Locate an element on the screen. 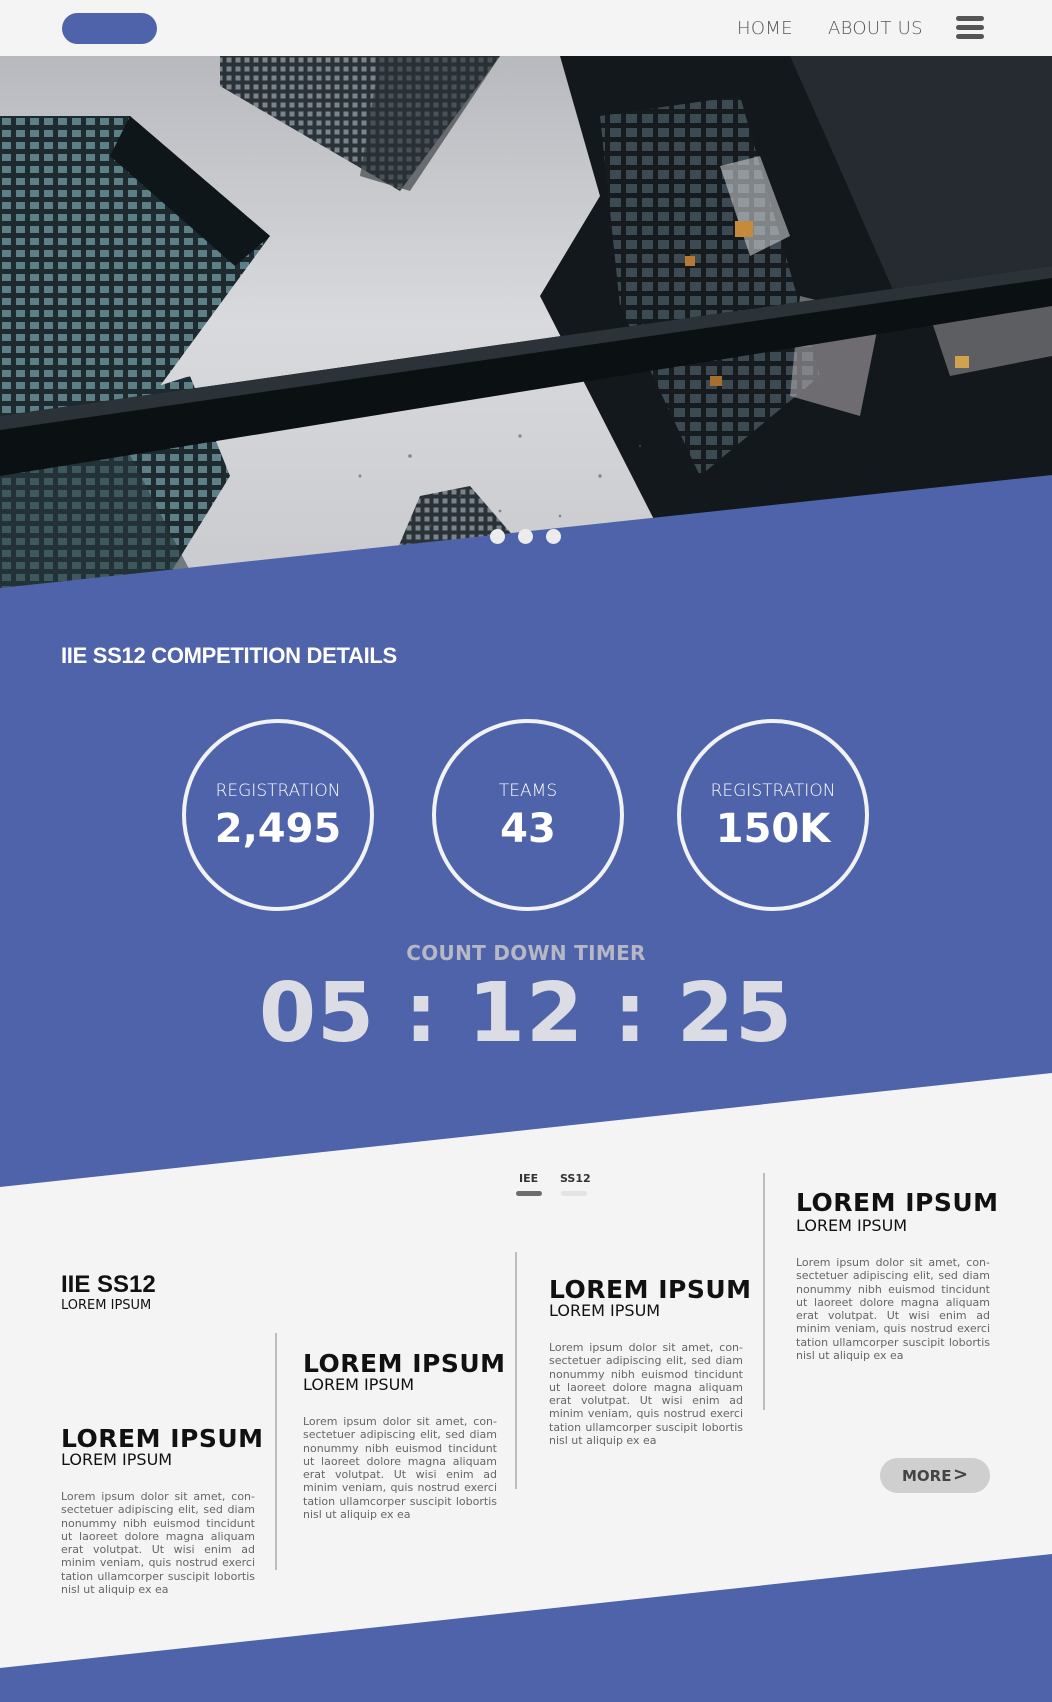  site-header: HOME ABOUT US is located at coordinates (526, 28).